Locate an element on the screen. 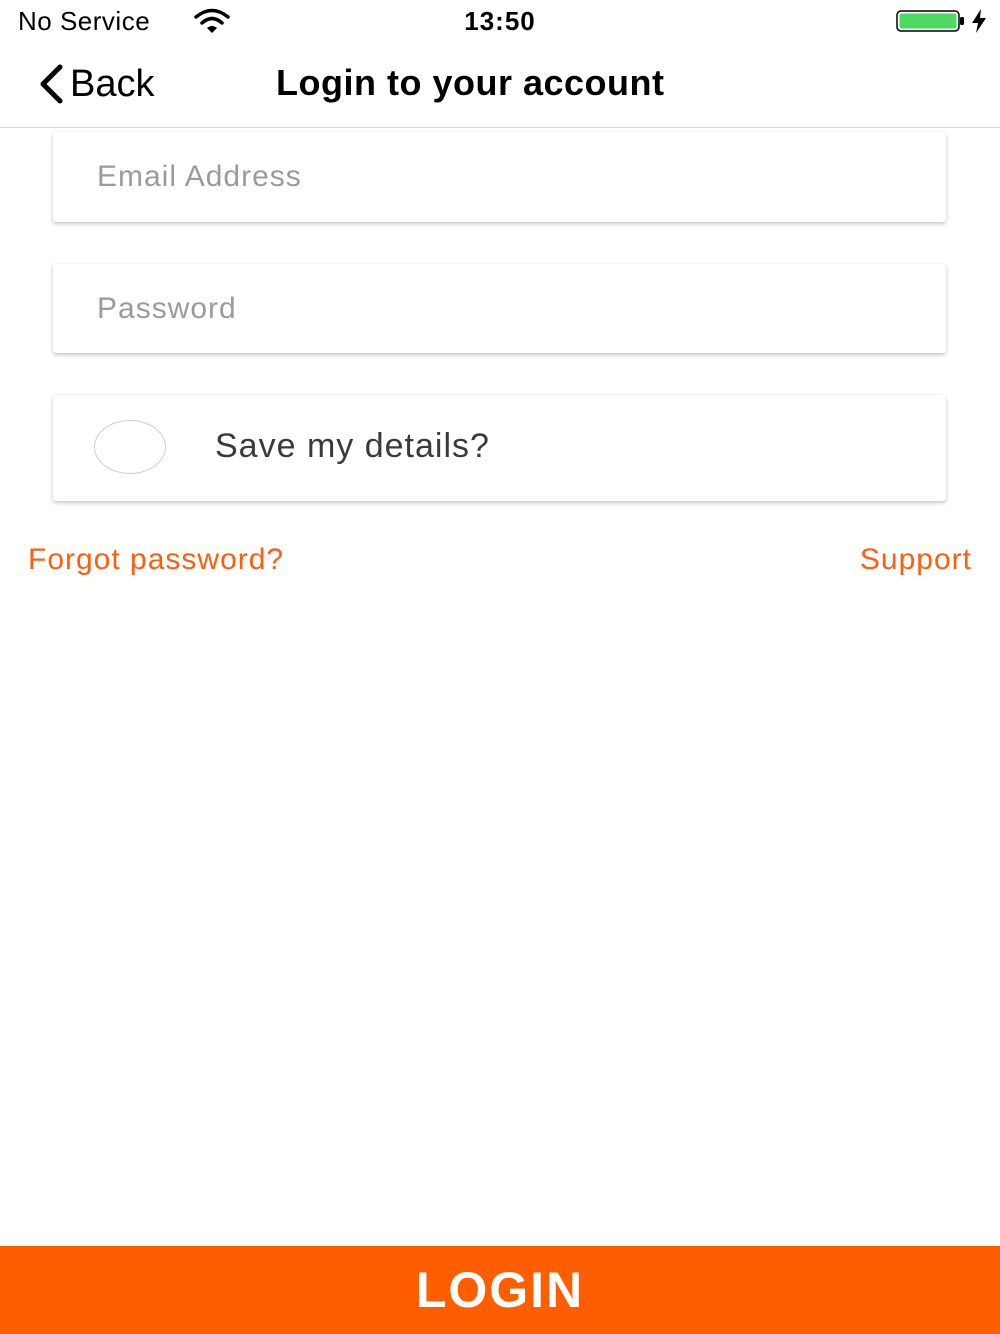 The image size is (1000, 1334). email-field is located at coordinates (497, 177).